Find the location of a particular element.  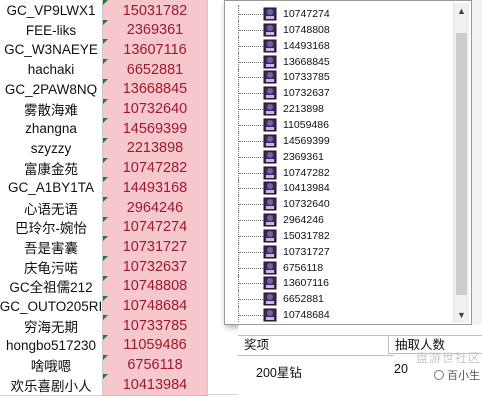

username-cell: GC_OUTO205RI is located at coordinates (51, 306).